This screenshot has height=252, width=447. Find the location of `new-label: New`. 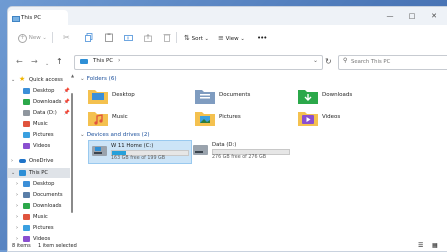

new-label: New is located at coordinates (34, 38).